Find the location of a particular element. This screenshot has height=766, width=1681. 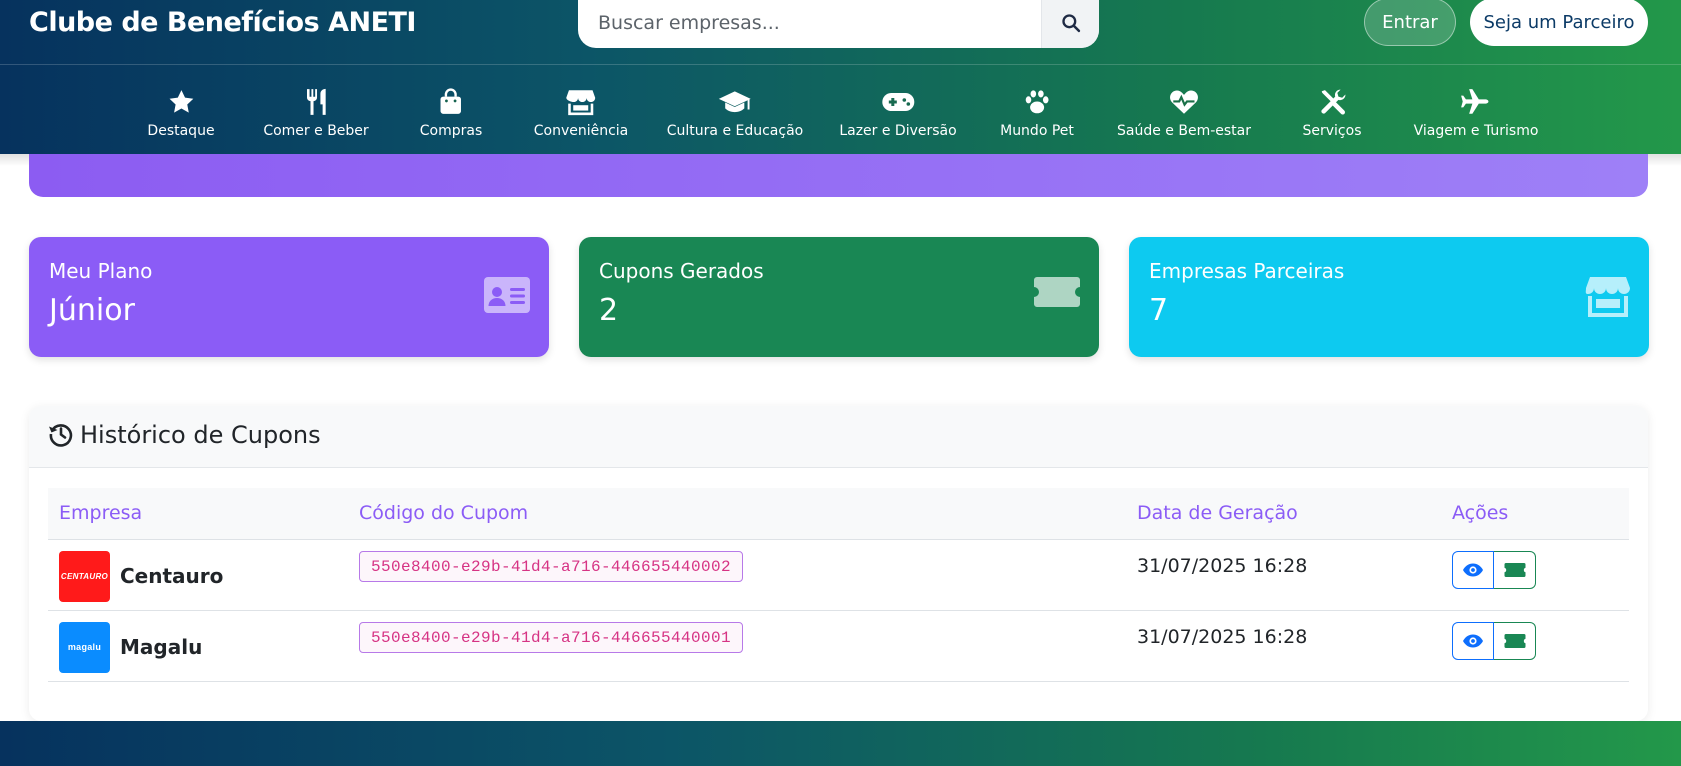

stat-title: Empresas Parceiras is located at coordinates (1247, 271).